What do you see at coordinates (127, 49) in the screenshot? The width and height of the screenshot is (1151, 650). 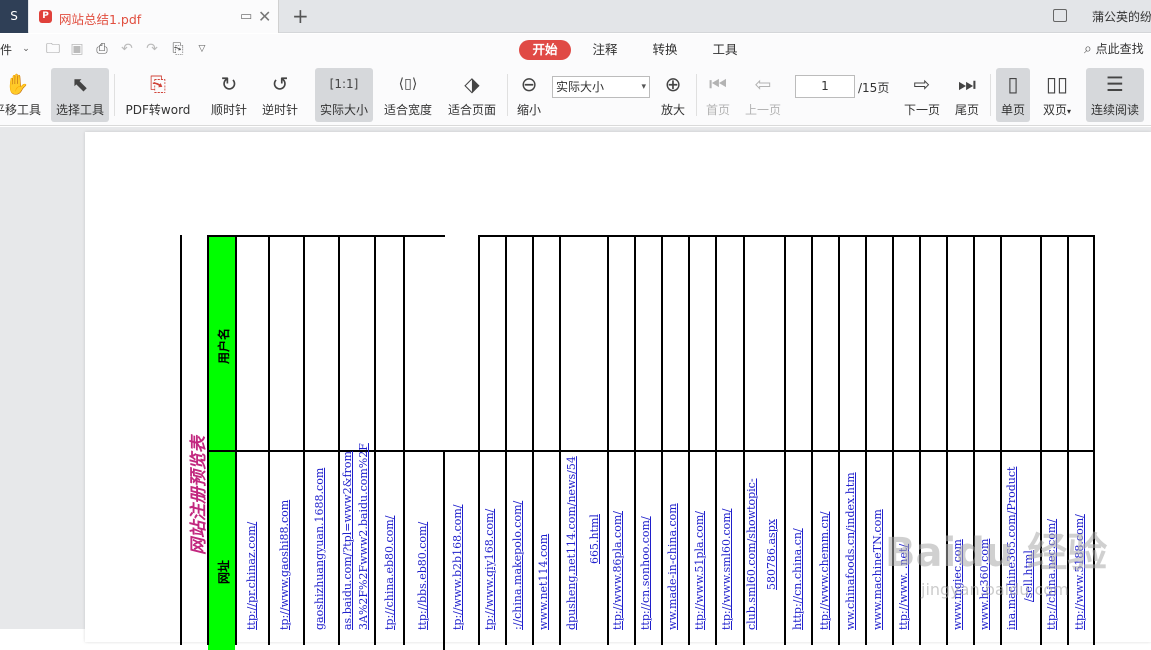 I see `undo-icon: ↶` at bounding box center [127, 49].